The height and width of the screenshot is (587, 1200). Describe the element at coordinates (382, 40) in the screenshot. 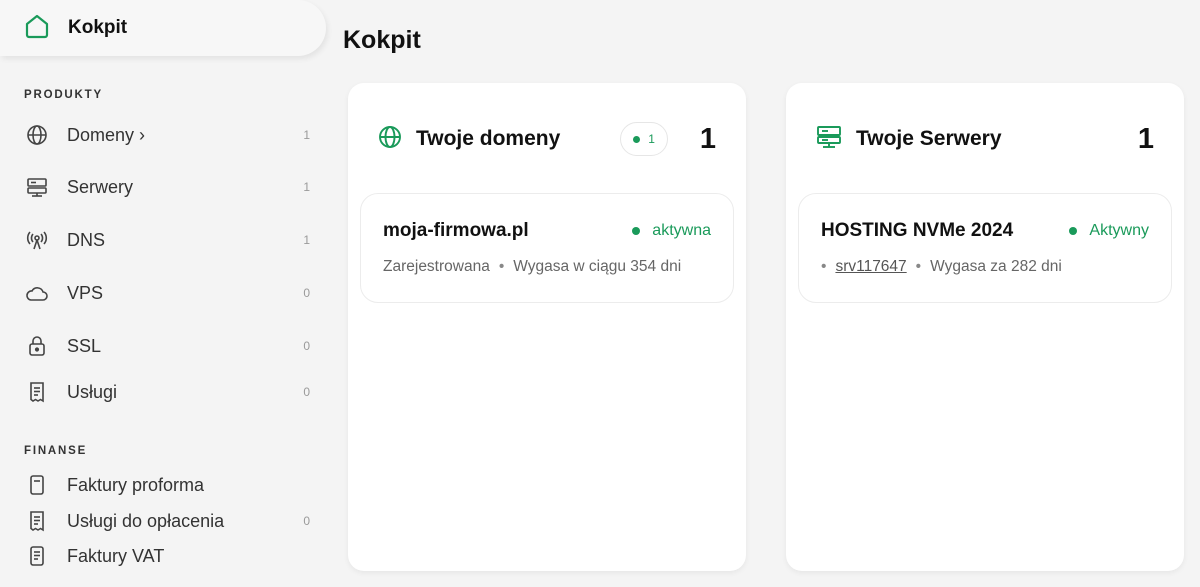

I see `page-title: Kokpit` at that location.